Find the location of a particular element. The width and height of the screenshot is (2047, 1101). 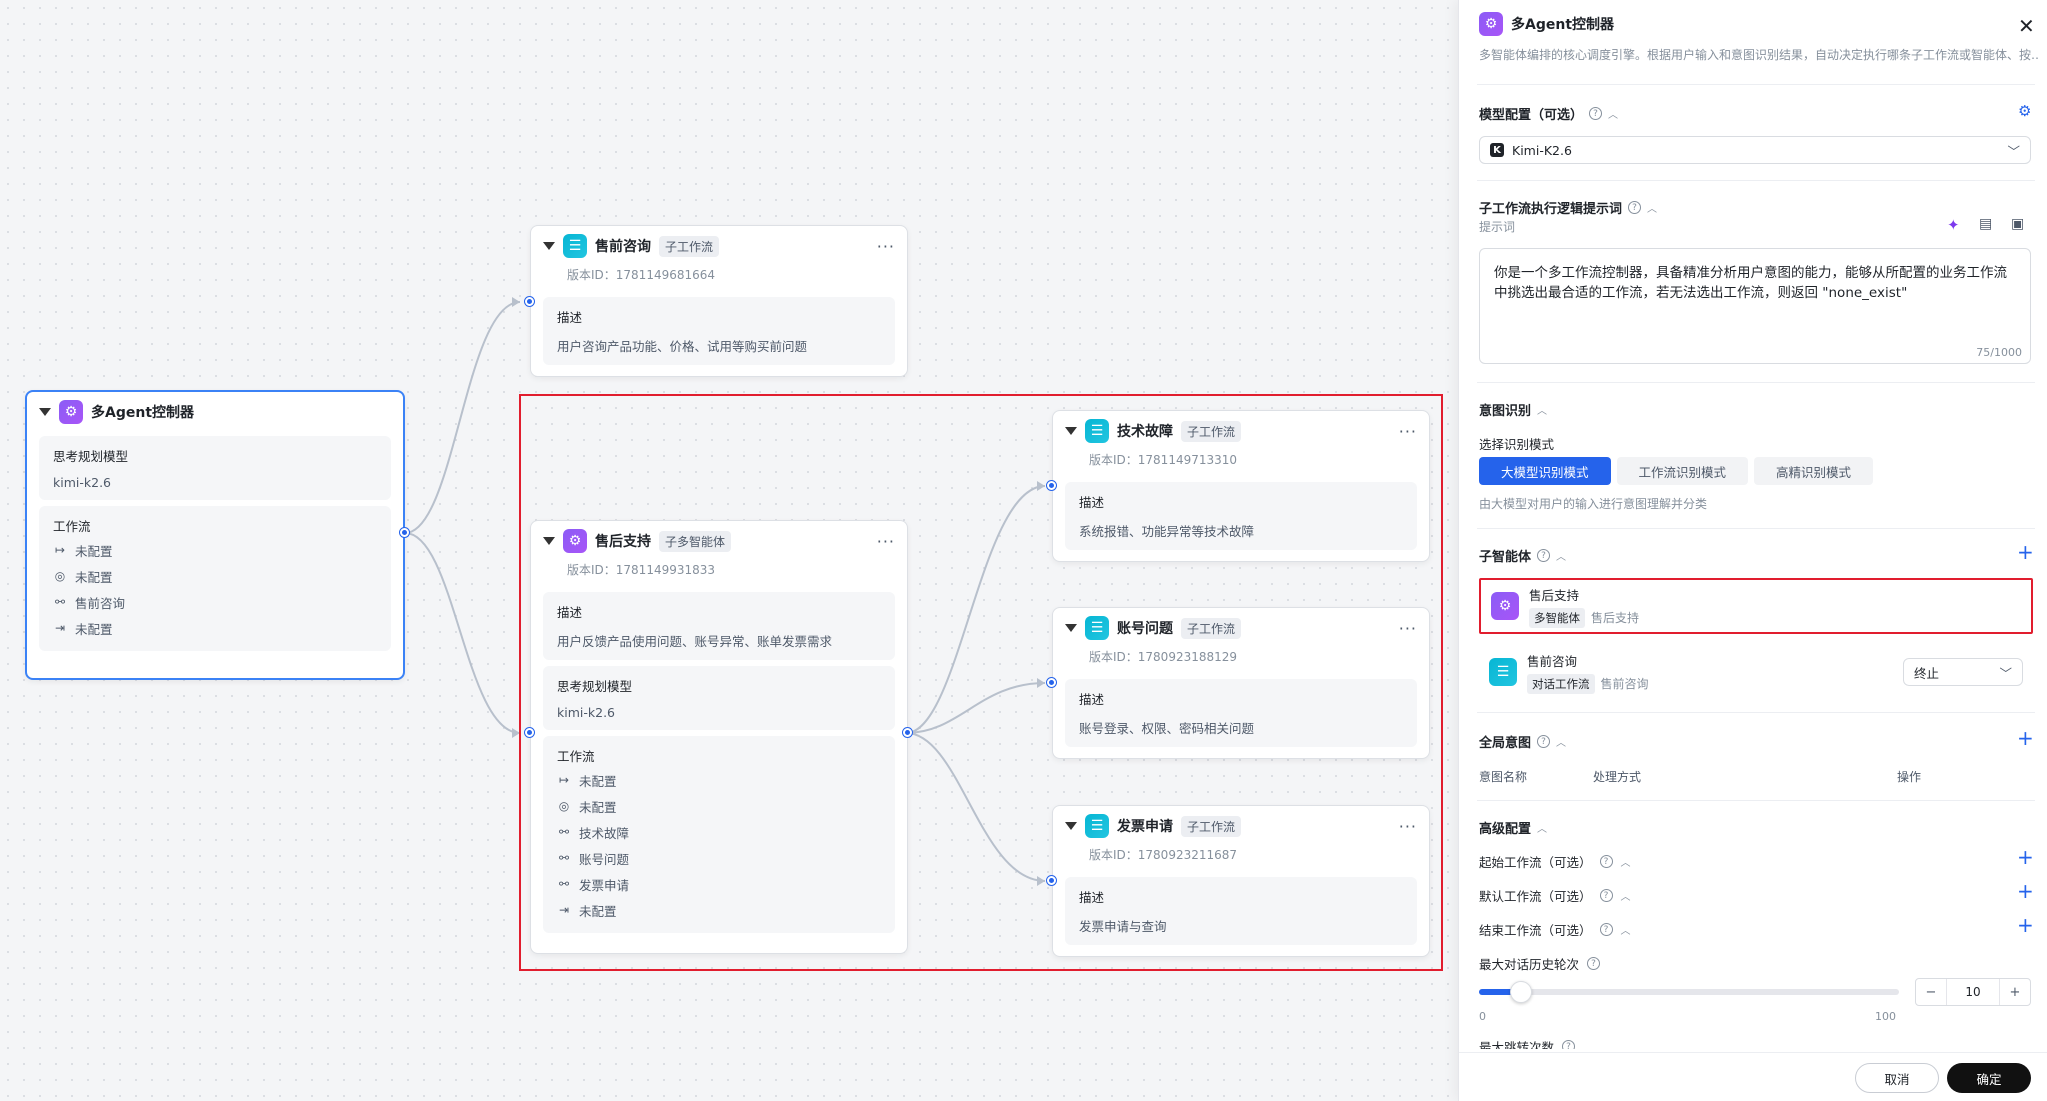

end-workflow-row: 结束工作流（可选） ? ︿ is located at coordinates (1555, 929).